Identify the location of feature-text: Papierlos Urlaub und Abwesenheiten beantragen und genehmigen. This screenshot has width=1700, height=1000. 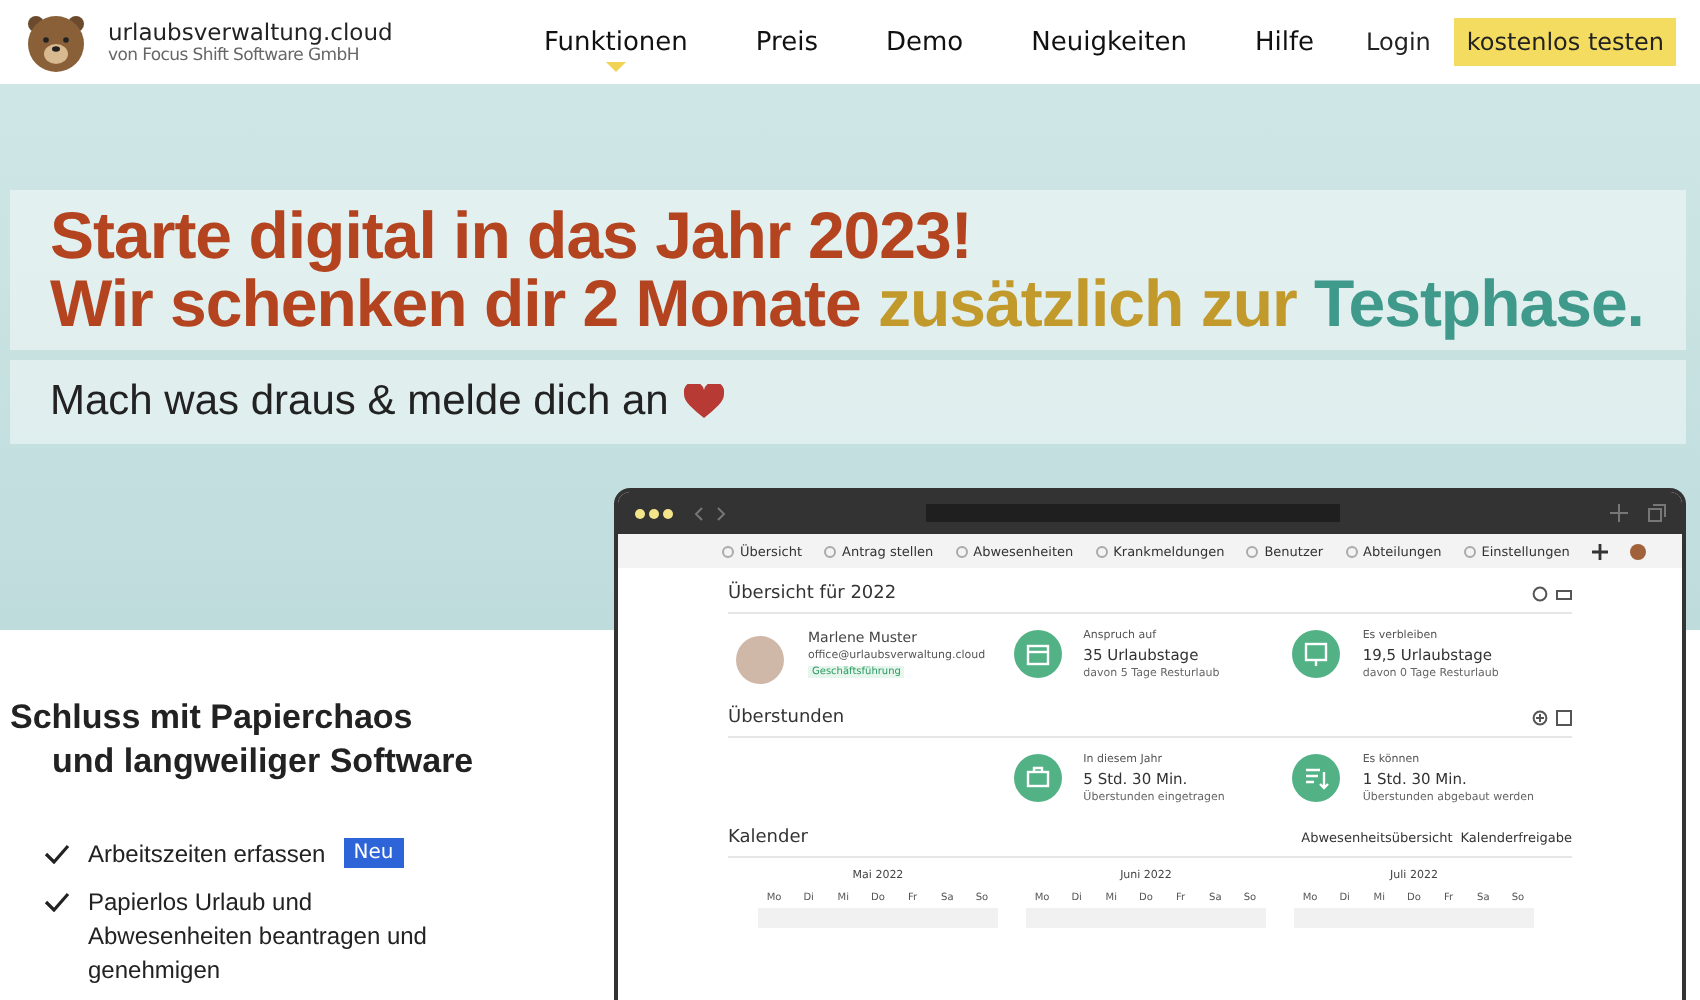
(258, 937).